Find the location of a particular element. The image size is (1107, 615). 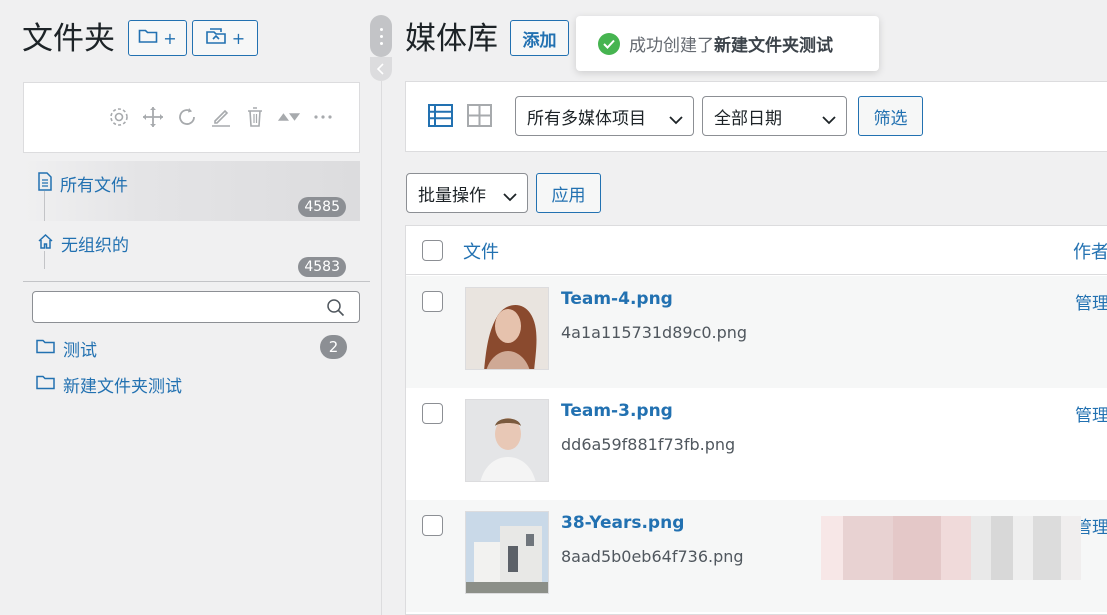

drag-handle-icon is located at coordinates (381, 36).